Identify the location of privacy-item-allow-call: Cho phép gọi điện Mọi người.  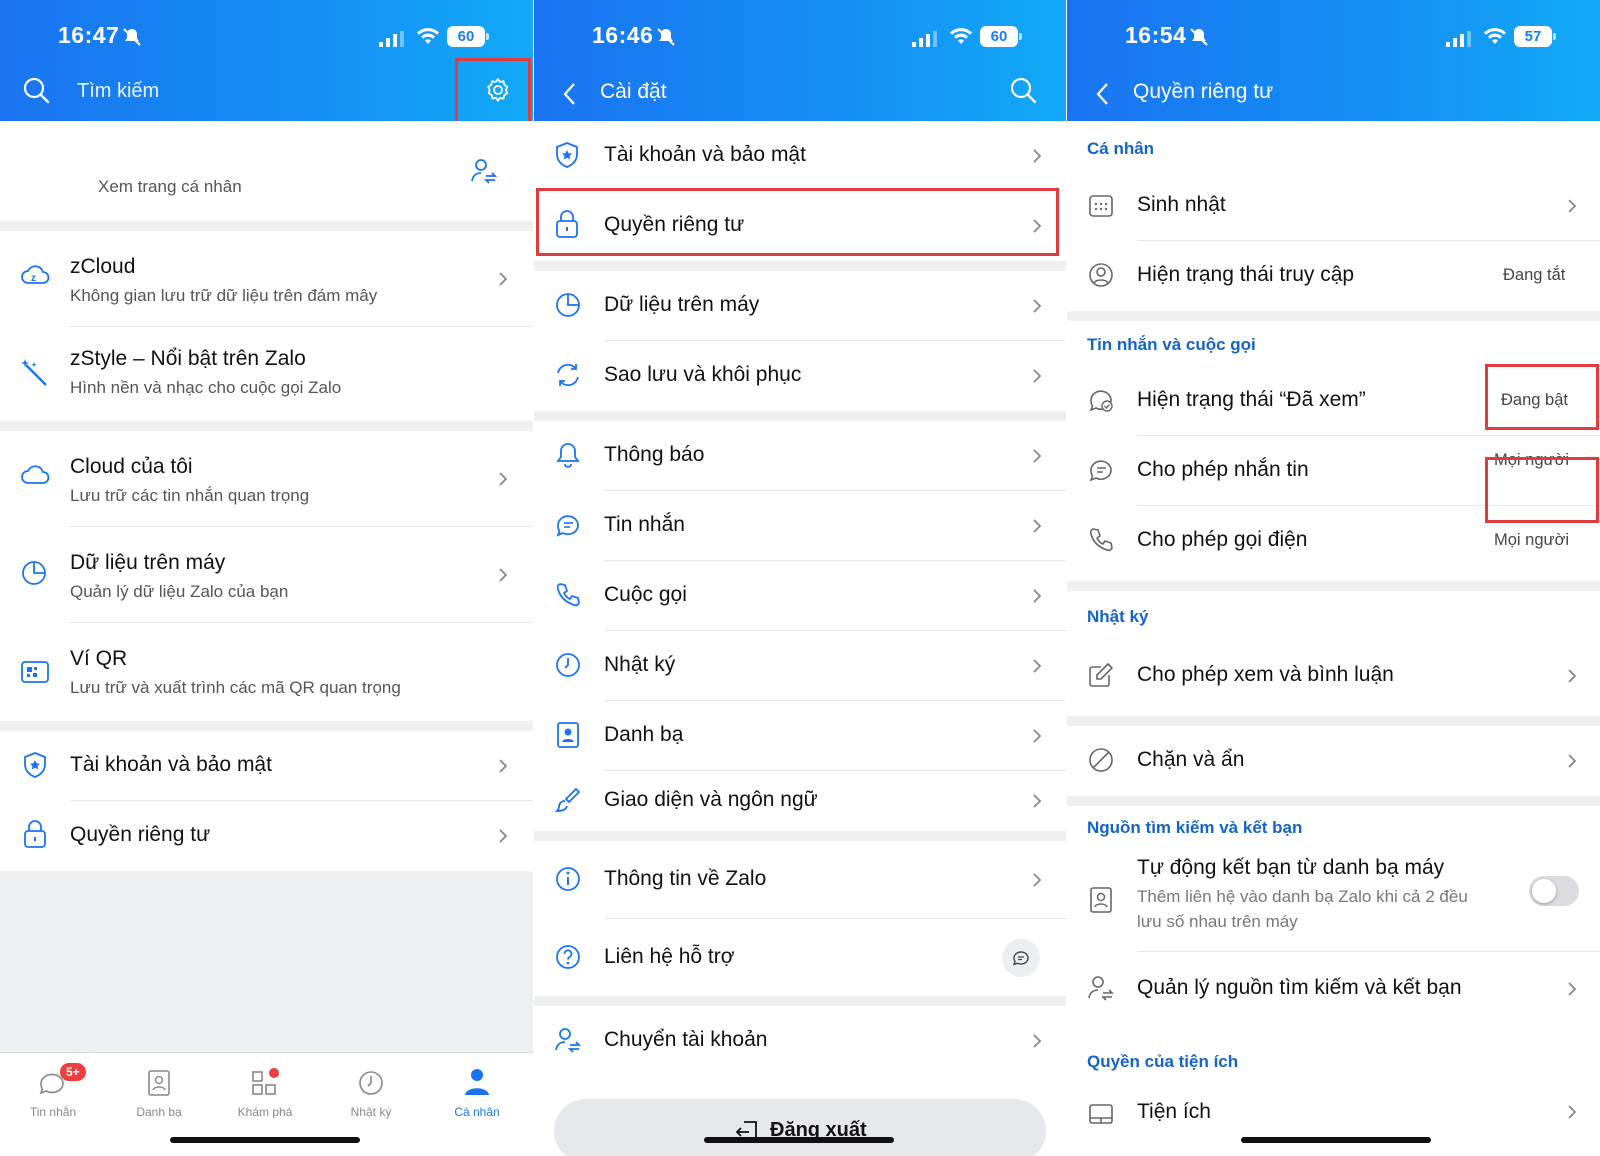
(1333, 541).